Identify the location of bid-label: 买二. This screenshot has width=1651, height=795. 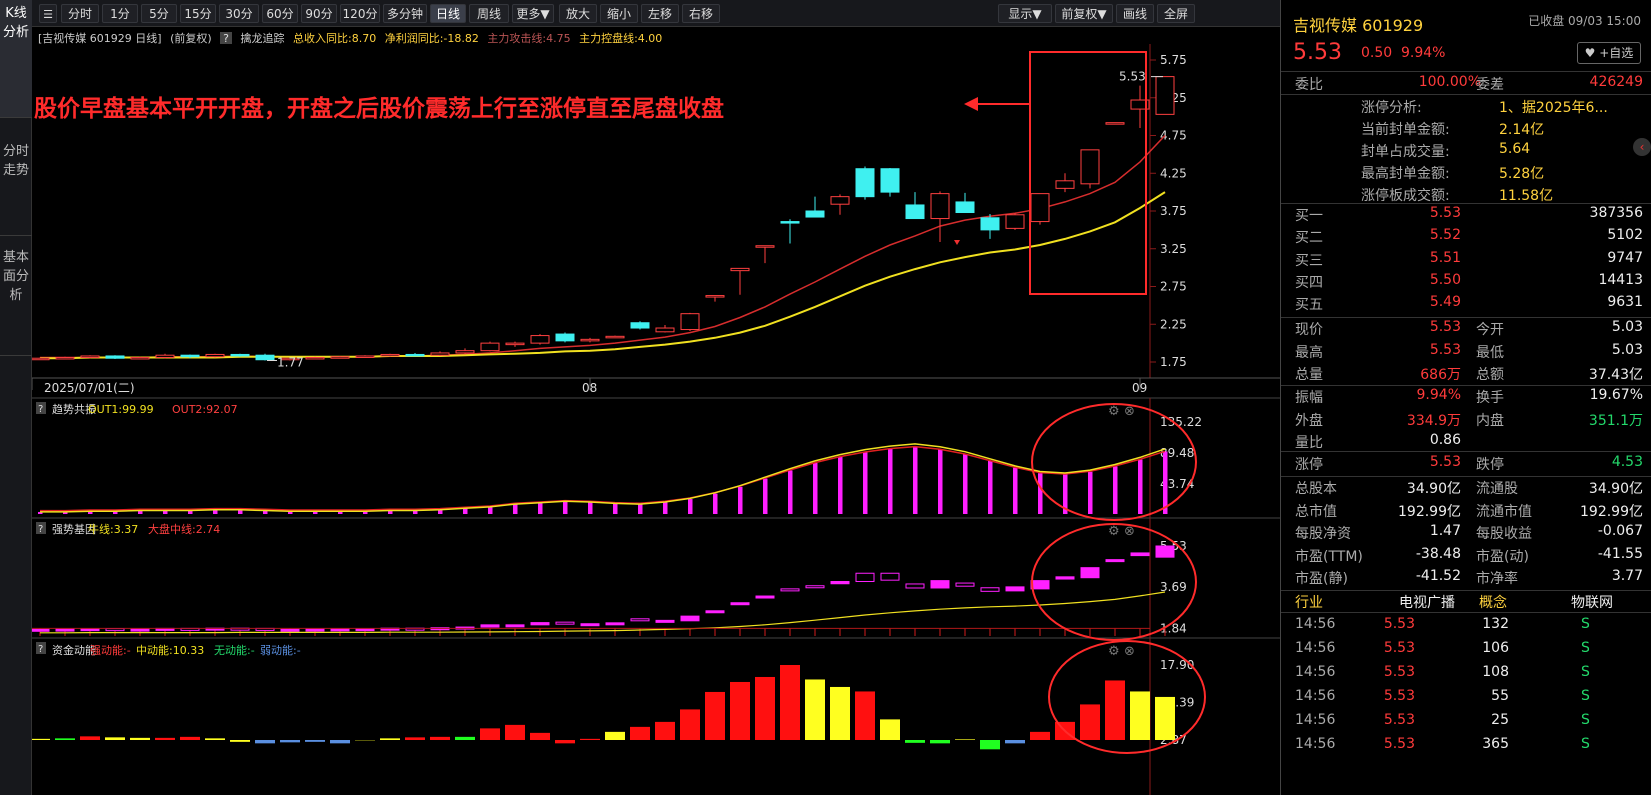
(1309, 238).